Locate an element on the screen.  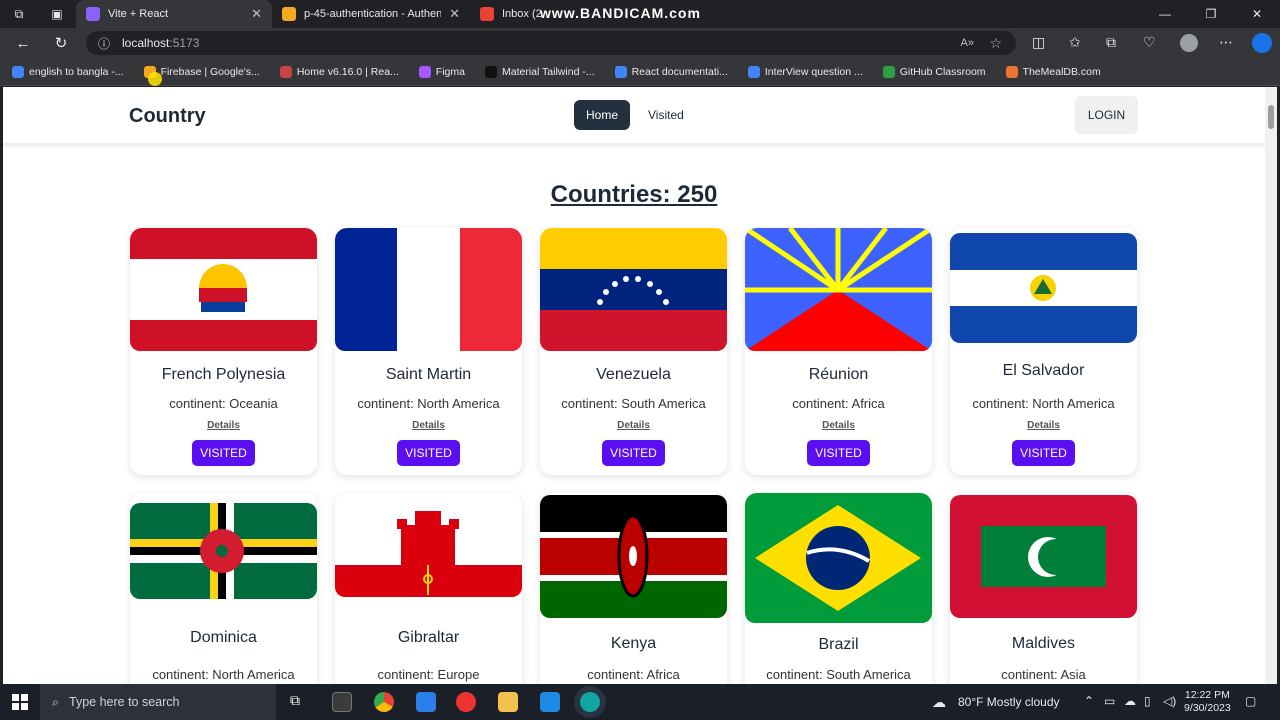
close-window-icon: ✕ is located at coordinates (1257, 14).